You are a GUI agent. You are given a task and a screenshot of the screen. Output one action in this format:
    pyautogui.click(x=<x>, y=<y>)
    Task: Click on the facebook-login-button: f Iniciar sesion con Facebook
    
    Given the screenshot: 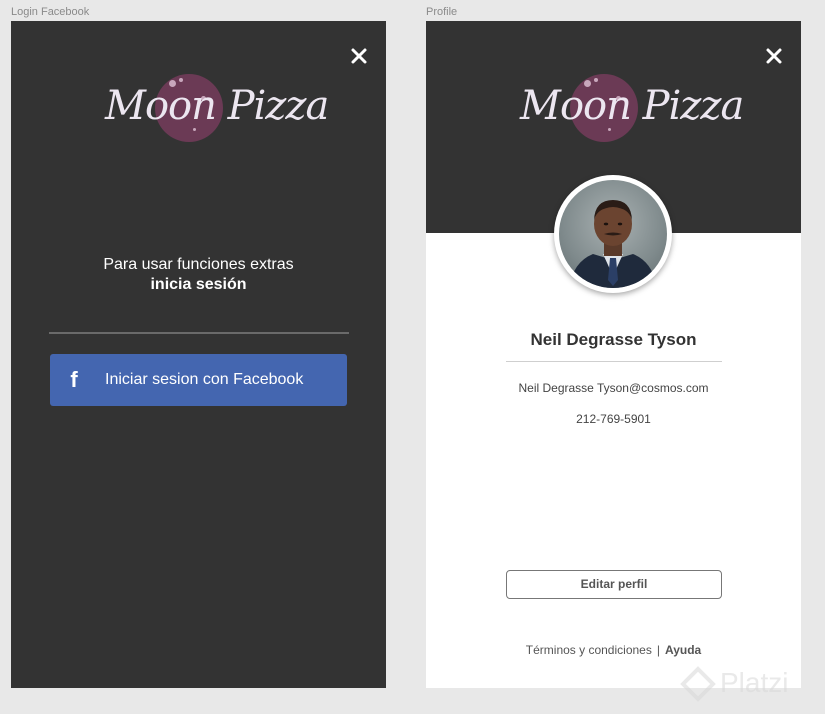 What is the action you would take?
    pyautogui.click(x=198, y=380)
    